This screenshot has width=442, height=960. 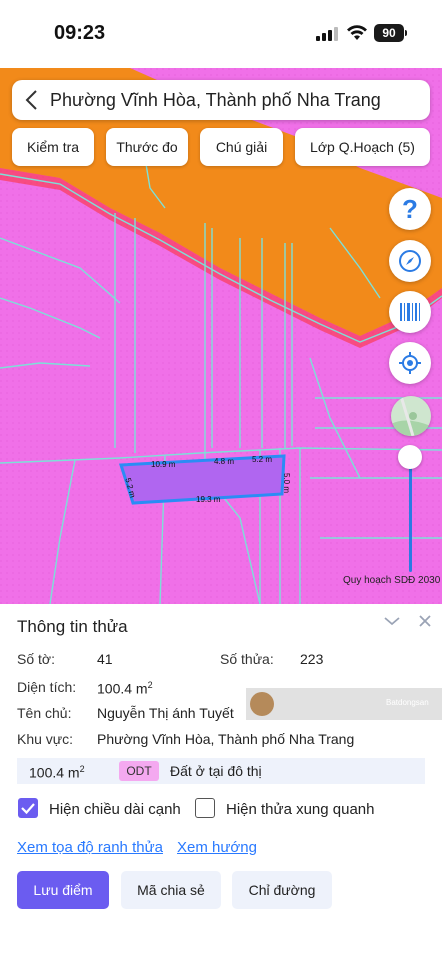 What do you see at coordinates (410, 363) in the screenshot?
I see `my-location-icon` at bounding box center [410, 363].